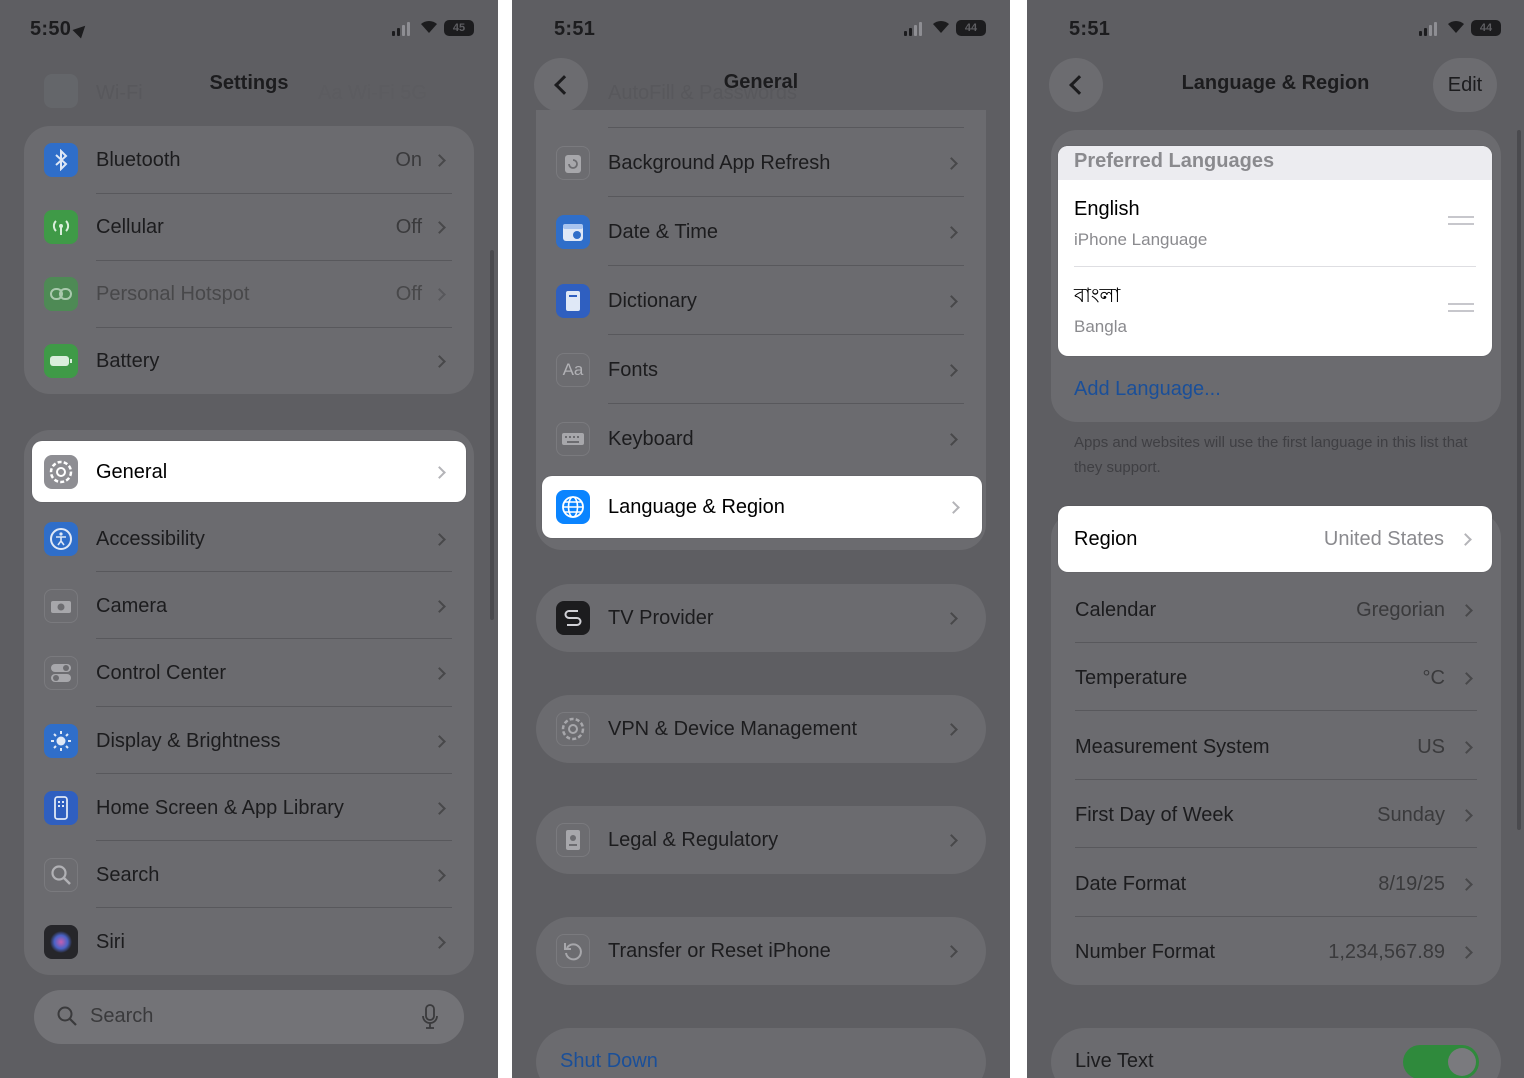 The height and width of the screenshot is (1078, 1524). What do you see at coordinates (573, 618) in the screenshot?
I see `tv-provider-icon` at bounding box center [573, 618].